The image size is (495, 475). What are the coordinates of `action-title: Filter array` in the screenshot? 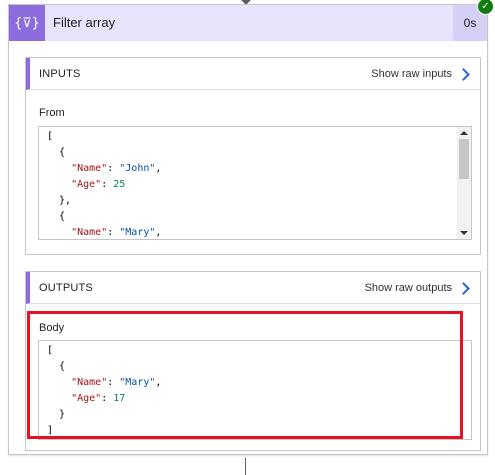 It's located at (84, 22).